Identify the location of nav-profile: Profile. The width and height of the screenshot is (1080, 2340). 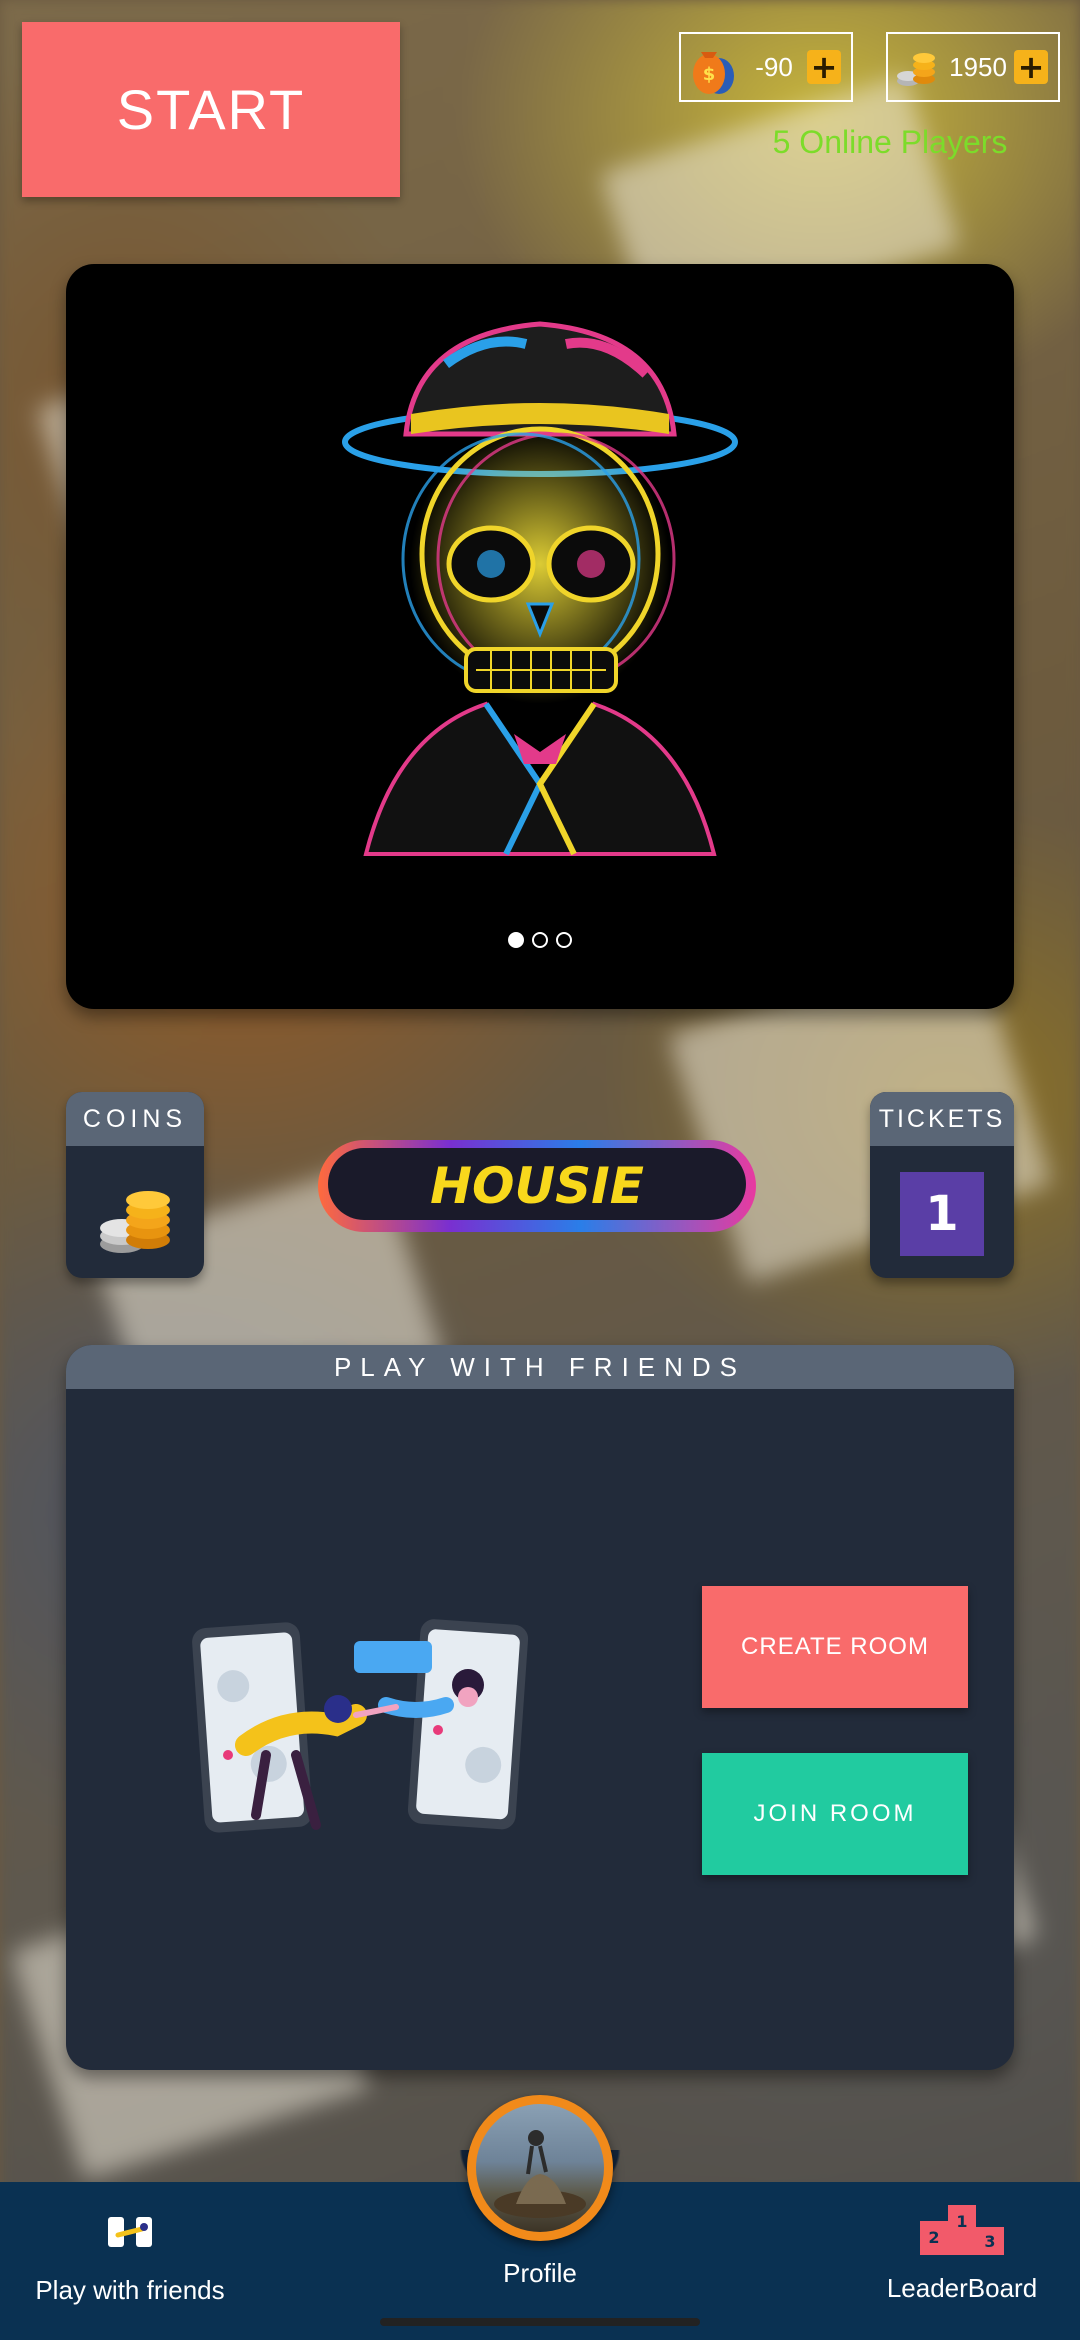
(540, 2273).